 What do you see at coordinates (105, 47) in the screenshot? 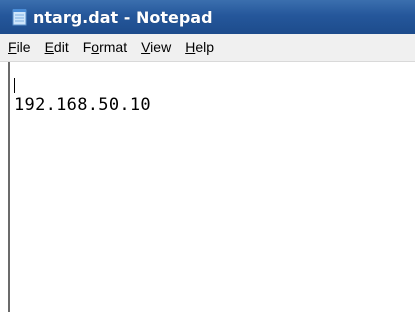
I see `menu-format: Format` at bounding box center [105, 47].